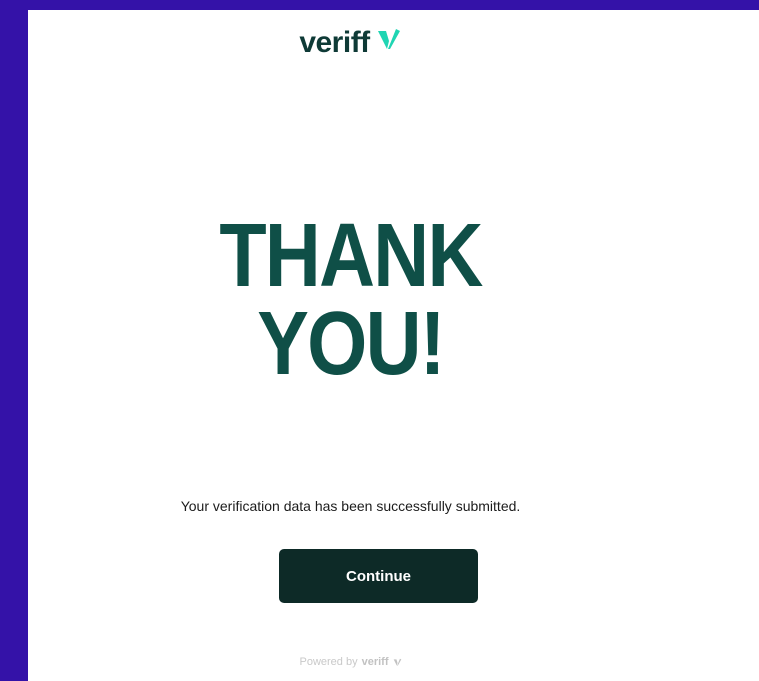  I want to click on headline-line-1: THANK, so click(351, 256).